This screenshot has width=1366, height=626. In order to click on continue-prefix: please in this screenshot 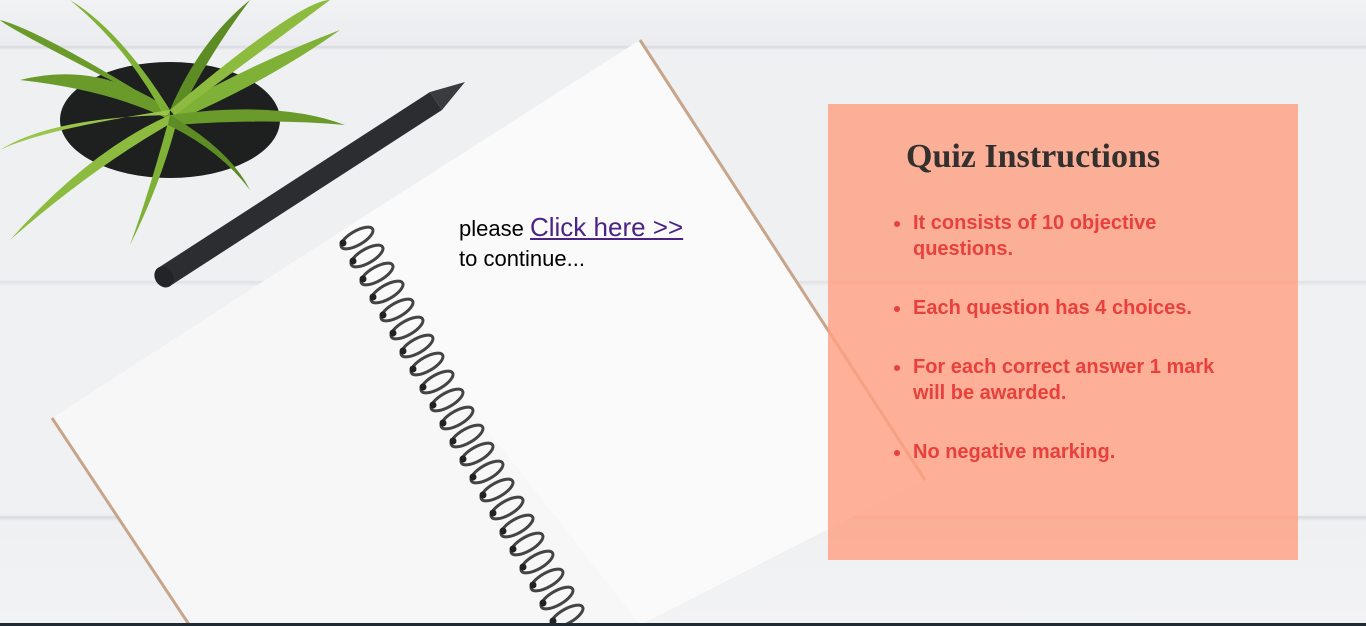, I will do `click(491, 228)`.